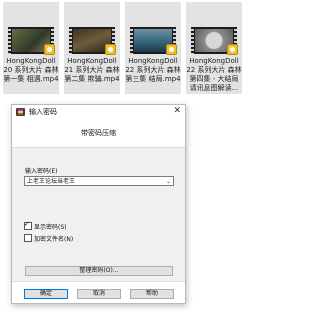 The height and width of the screenshot is (333, 320). What do you see at coordinates (92, 70) in the screenshot?
I see `file-name: HongKongDoll 21 系列大片 森林 第二集 欺骗.mp4` at bounding box center [92, 70].